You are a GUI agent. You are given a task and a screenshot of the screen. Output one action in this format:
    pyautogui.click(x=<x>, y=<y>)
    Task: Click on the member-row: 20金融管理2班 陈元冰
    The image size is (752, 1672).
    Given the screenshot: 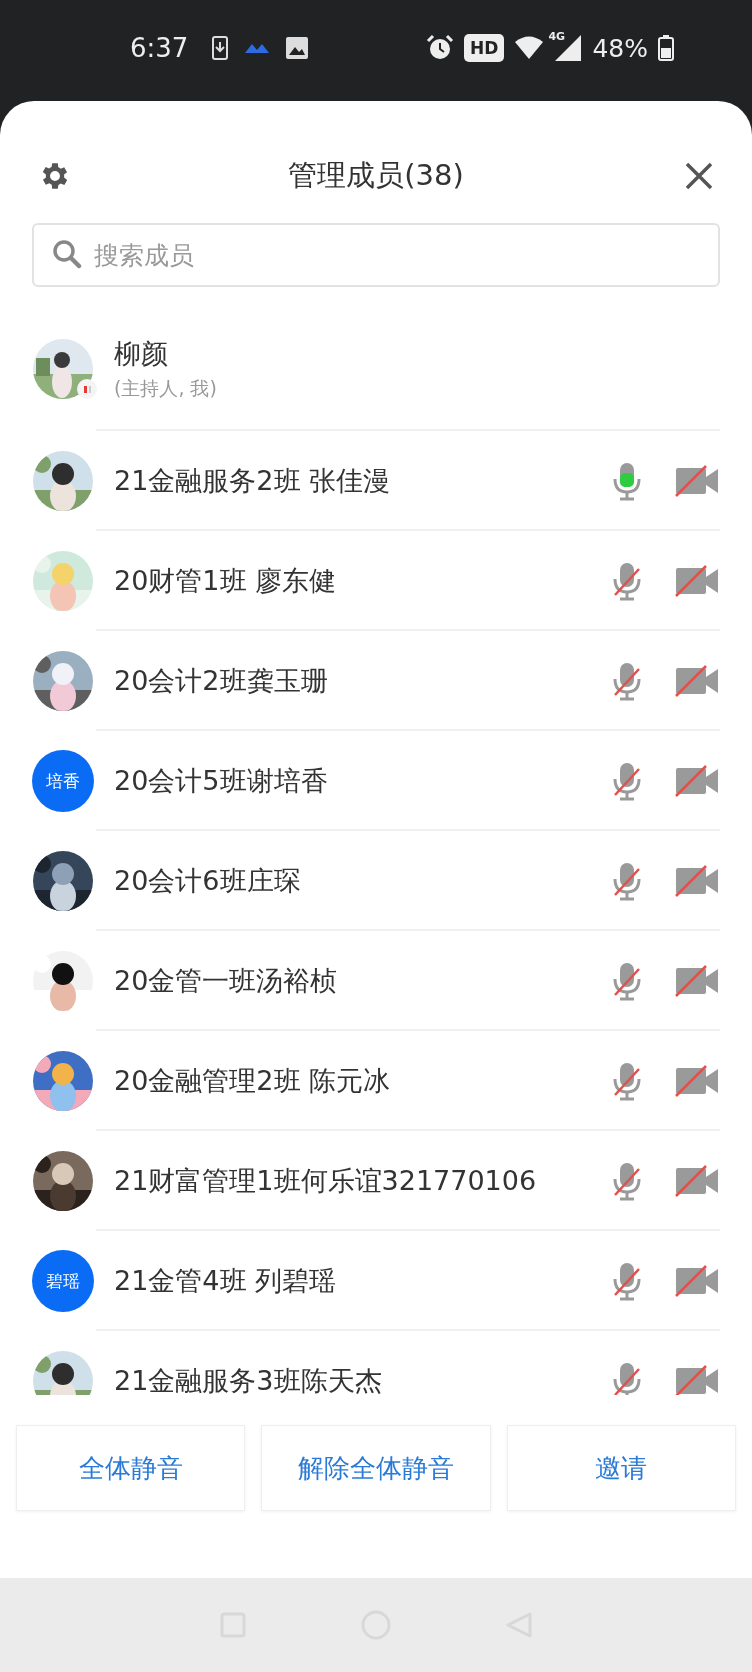 What is the action you would take?
    pyautogui.click(x=376, y=1081)
    